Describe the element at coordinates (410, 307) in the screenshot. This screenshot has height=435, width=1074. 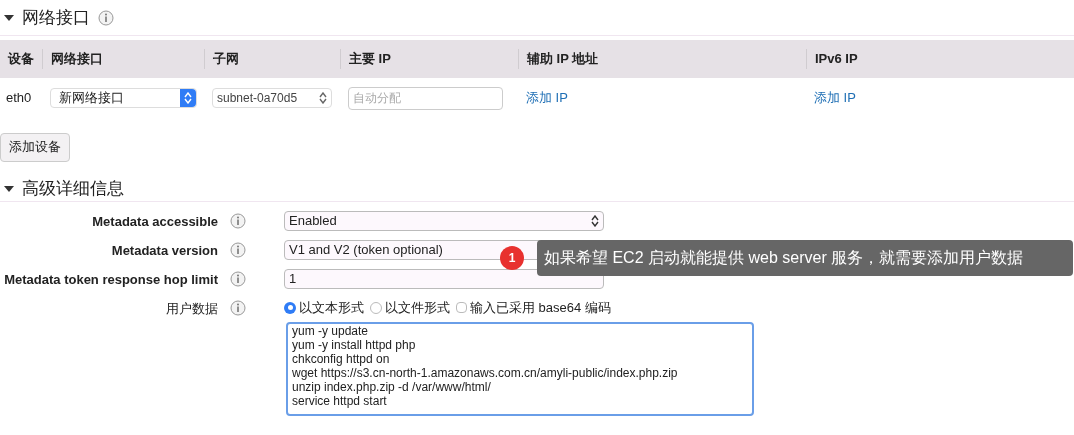
I see `radio-option: 以文件形式` at that location.